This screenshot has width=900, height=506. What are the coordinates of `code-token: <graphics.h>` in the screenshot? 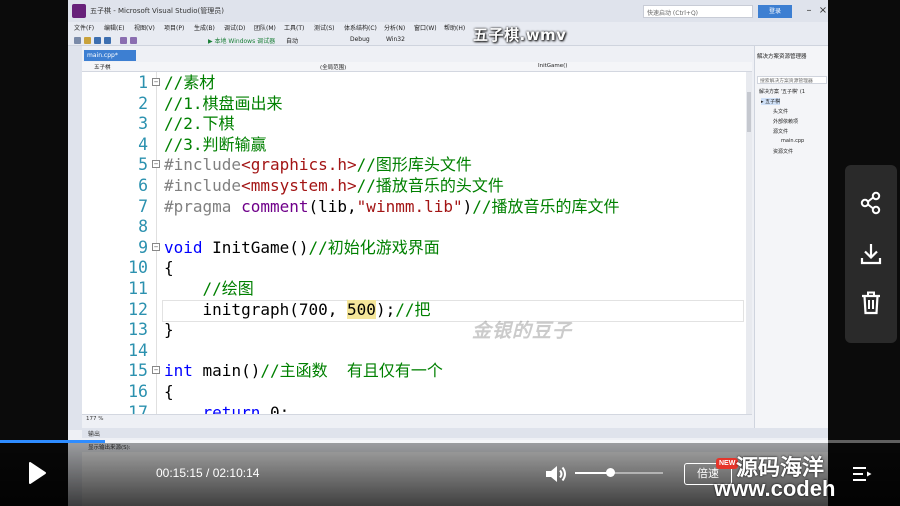 It's located at (299, 165).